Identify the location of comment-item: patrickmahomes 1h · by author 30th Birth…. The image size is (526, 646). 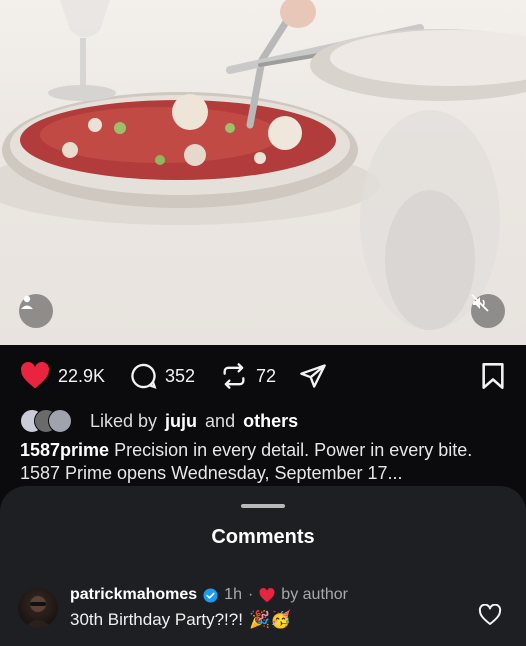
(263, 616).